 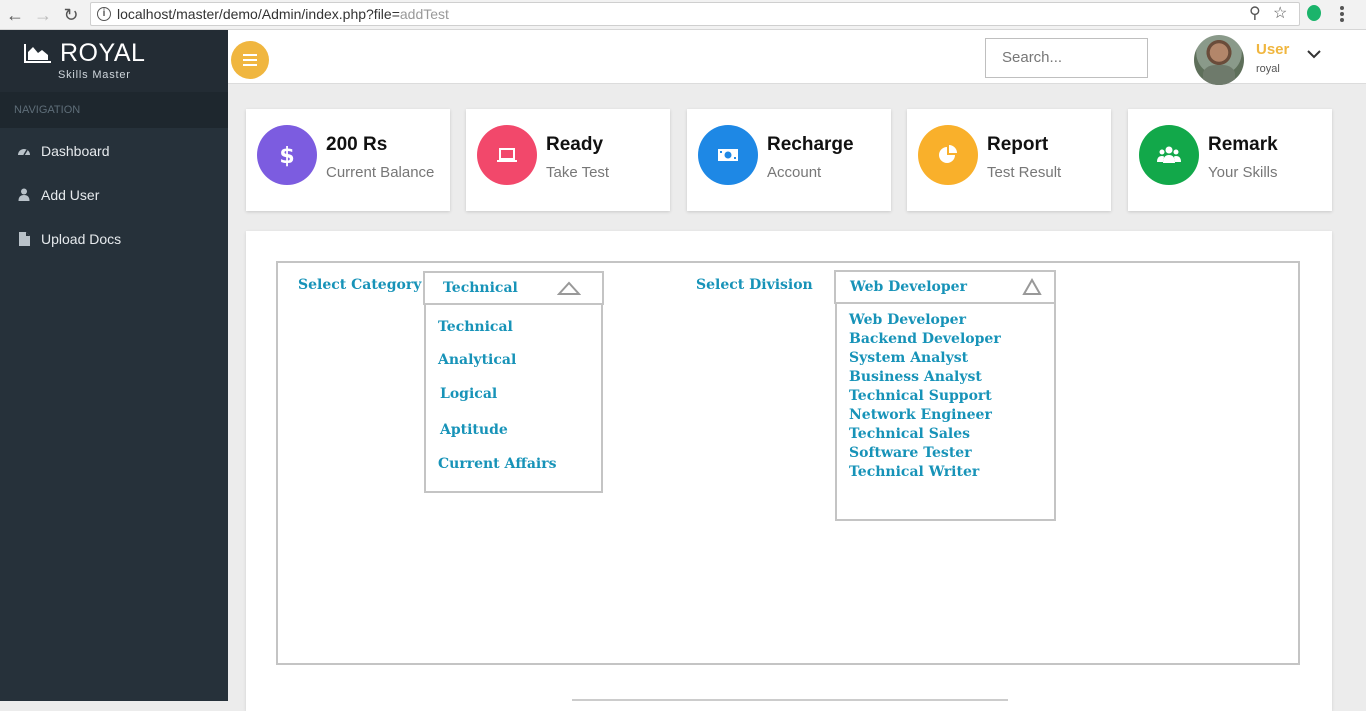 What do you see at coordinates (1272, 49) in the screenshot?
I see `user-name: User` at bounding box center [1272, 49].